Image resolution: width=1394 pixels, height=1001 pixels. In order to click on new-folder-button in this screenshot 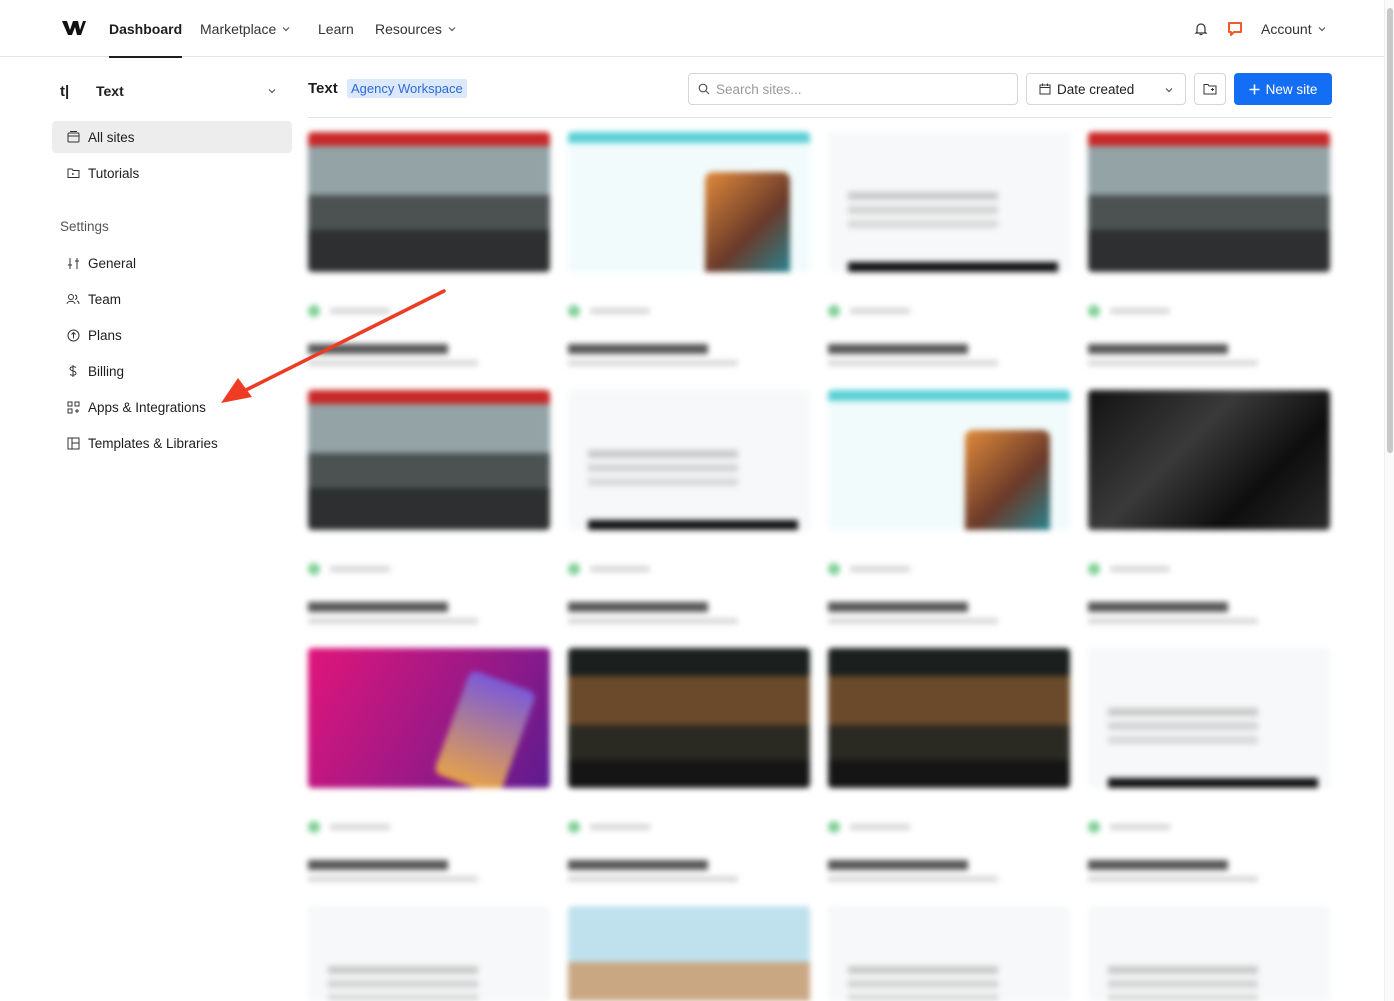, I will do `click(1210, 89)`.